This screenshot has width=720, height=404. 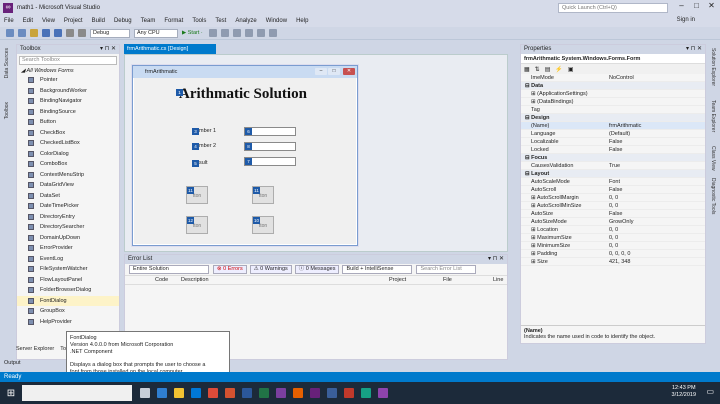 I want to click on forward-icon, so click(x=22, y=33).